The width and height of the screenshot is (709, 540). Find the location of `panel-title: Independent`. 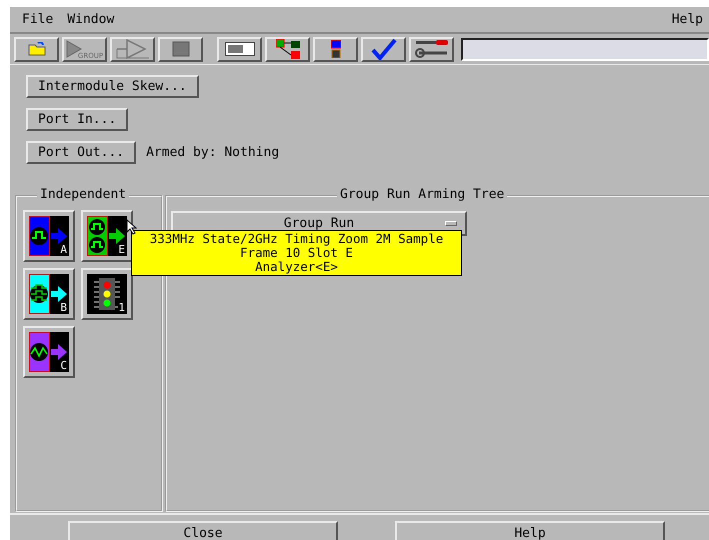

panel-title: Independent is located at coordinates (83, 194).